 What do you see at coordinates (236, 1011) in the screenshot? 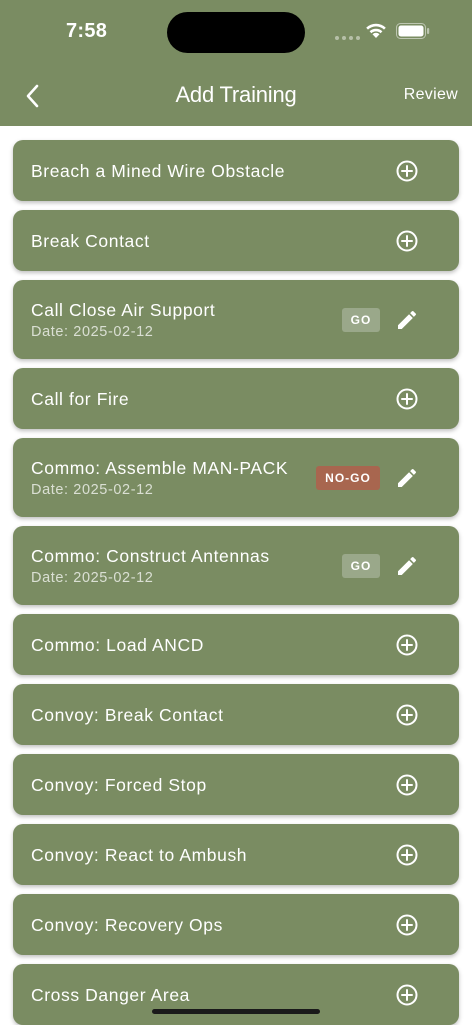
I see `home-indicator` at bounding box center [236, 1011].